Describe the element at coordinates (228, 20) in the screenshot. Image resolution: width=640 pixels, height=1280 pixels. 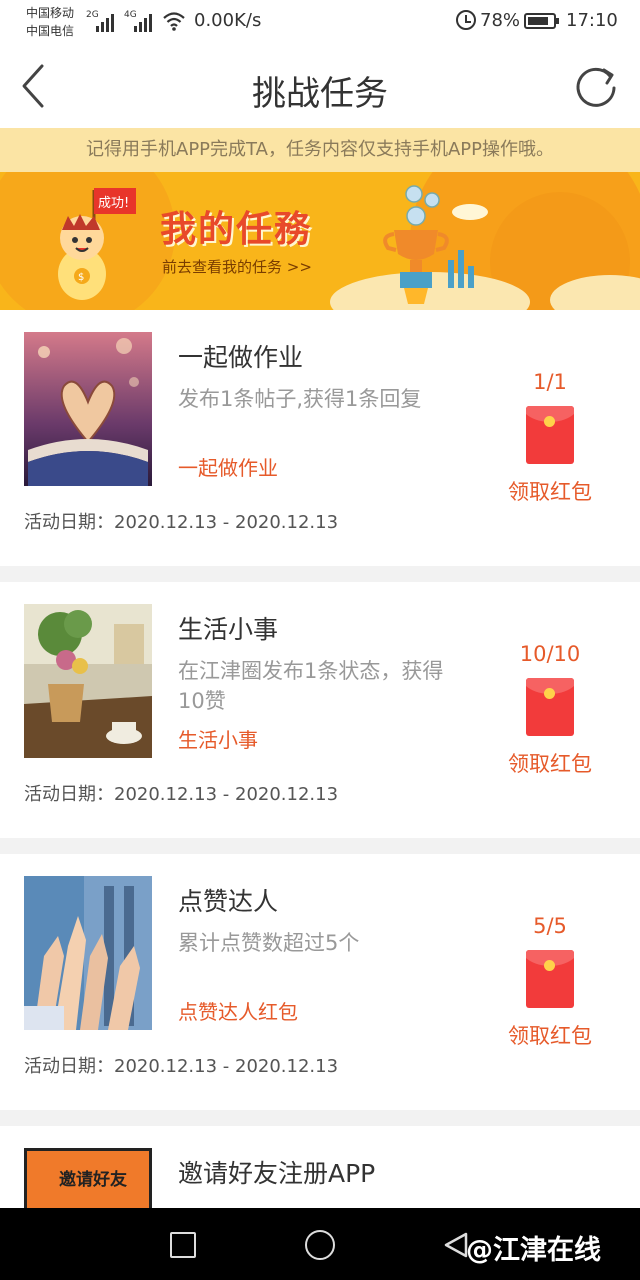
I see `network-speed: 0.00K/s` at that location.